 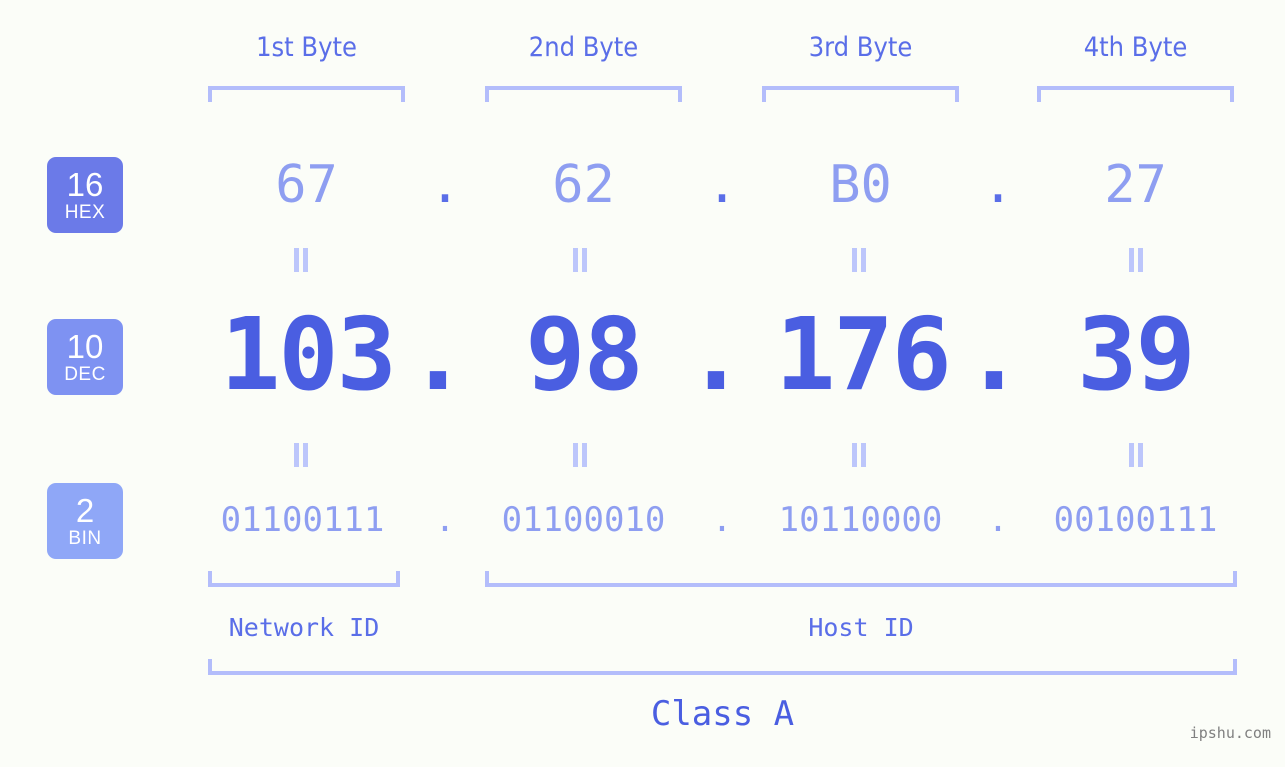 I want to click on byte-header-4: 4th Byte, so click(x=1135, y=47).